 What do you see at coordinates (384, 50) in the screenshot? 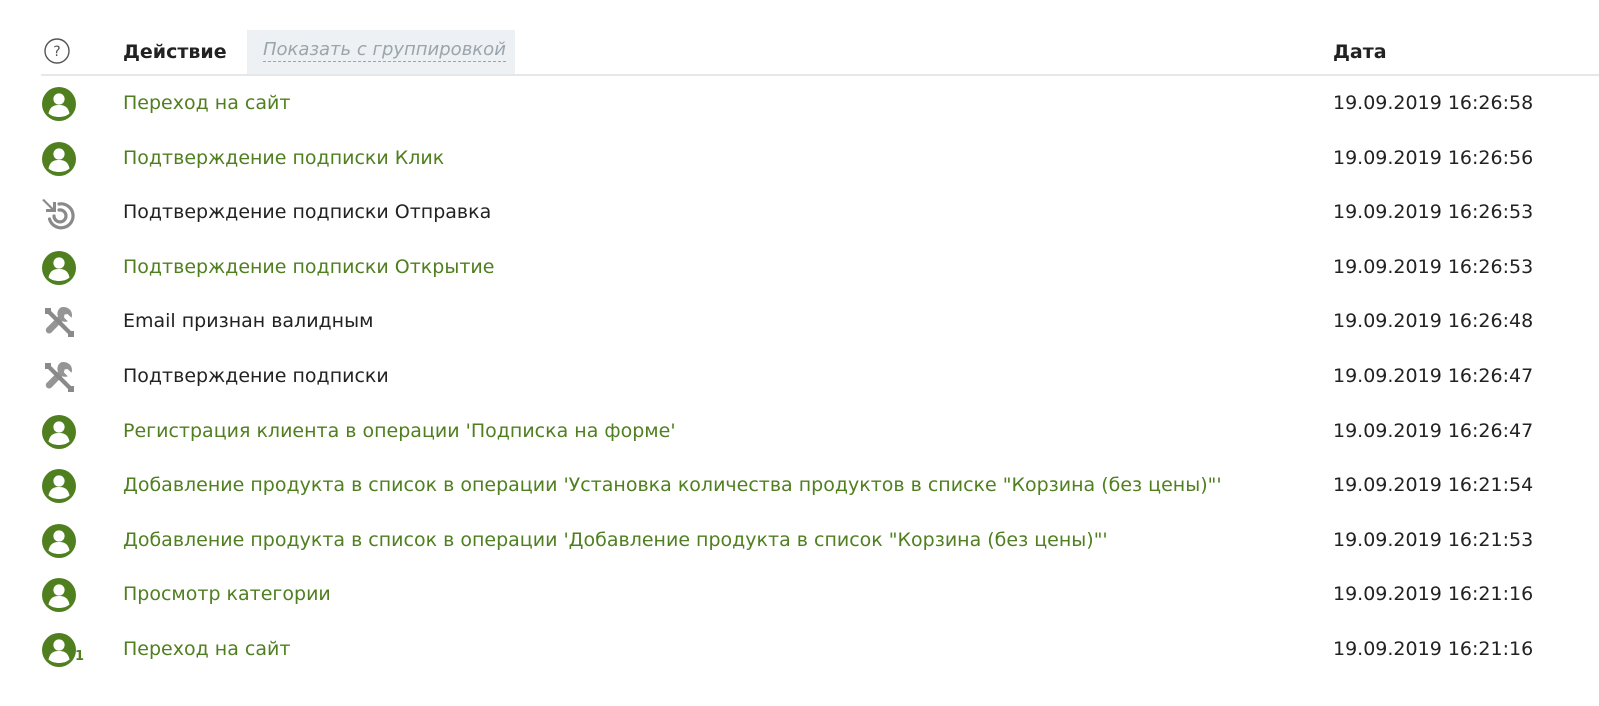
I see `show-grouped-label: Показать с группировкой` at bounding box center [384, 50].